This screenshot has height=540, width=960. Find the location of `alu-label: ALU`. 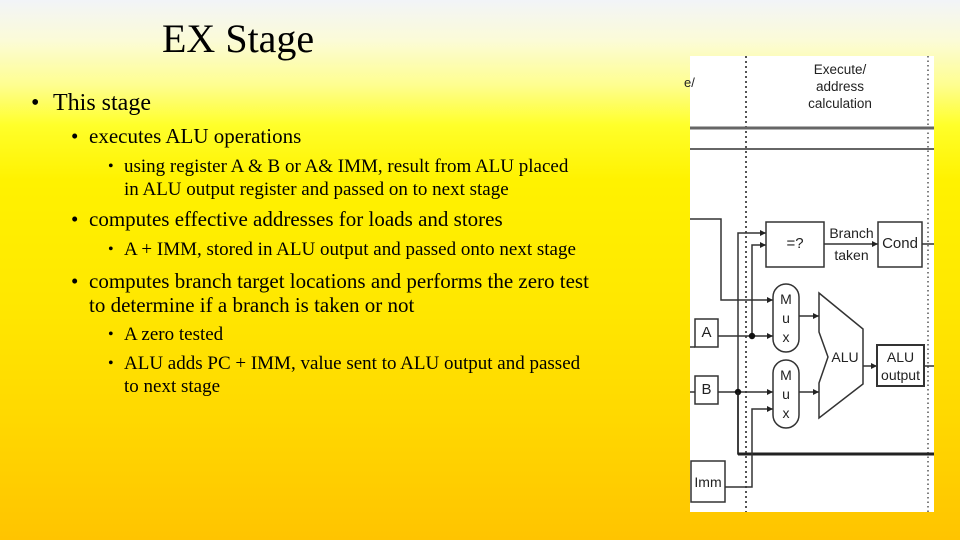

alu-label: ALU is located at coordinates (845, 357).